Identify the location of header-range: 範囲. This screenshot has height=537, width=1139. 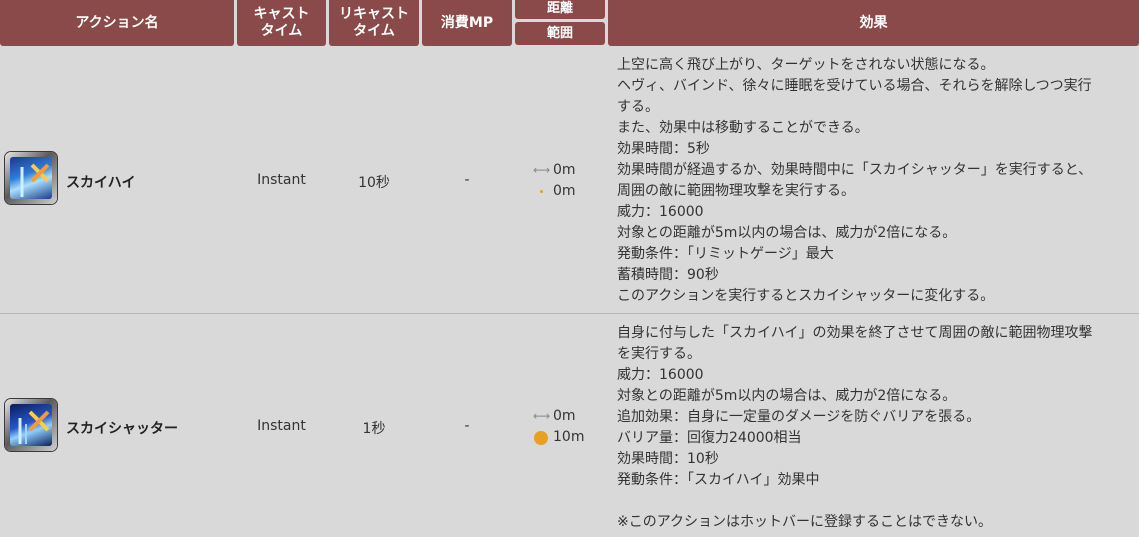
(560, 33).